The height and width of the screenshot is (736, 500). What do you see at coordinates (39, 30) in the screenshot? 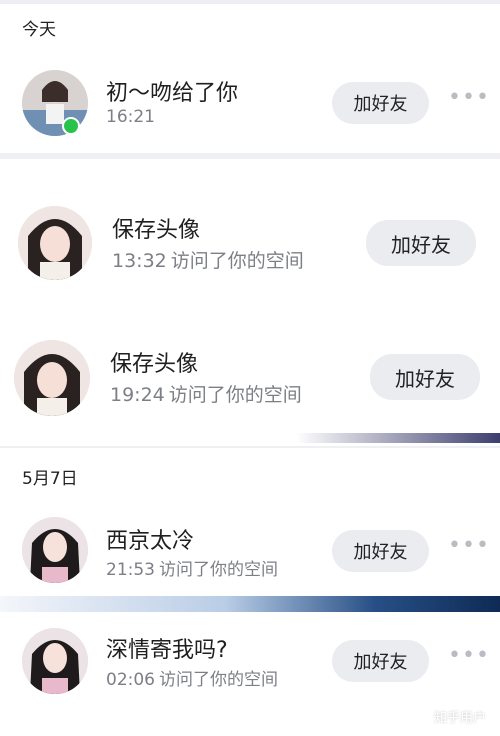
I see `section-header-today: 今天` at bounding box center [39, 30].